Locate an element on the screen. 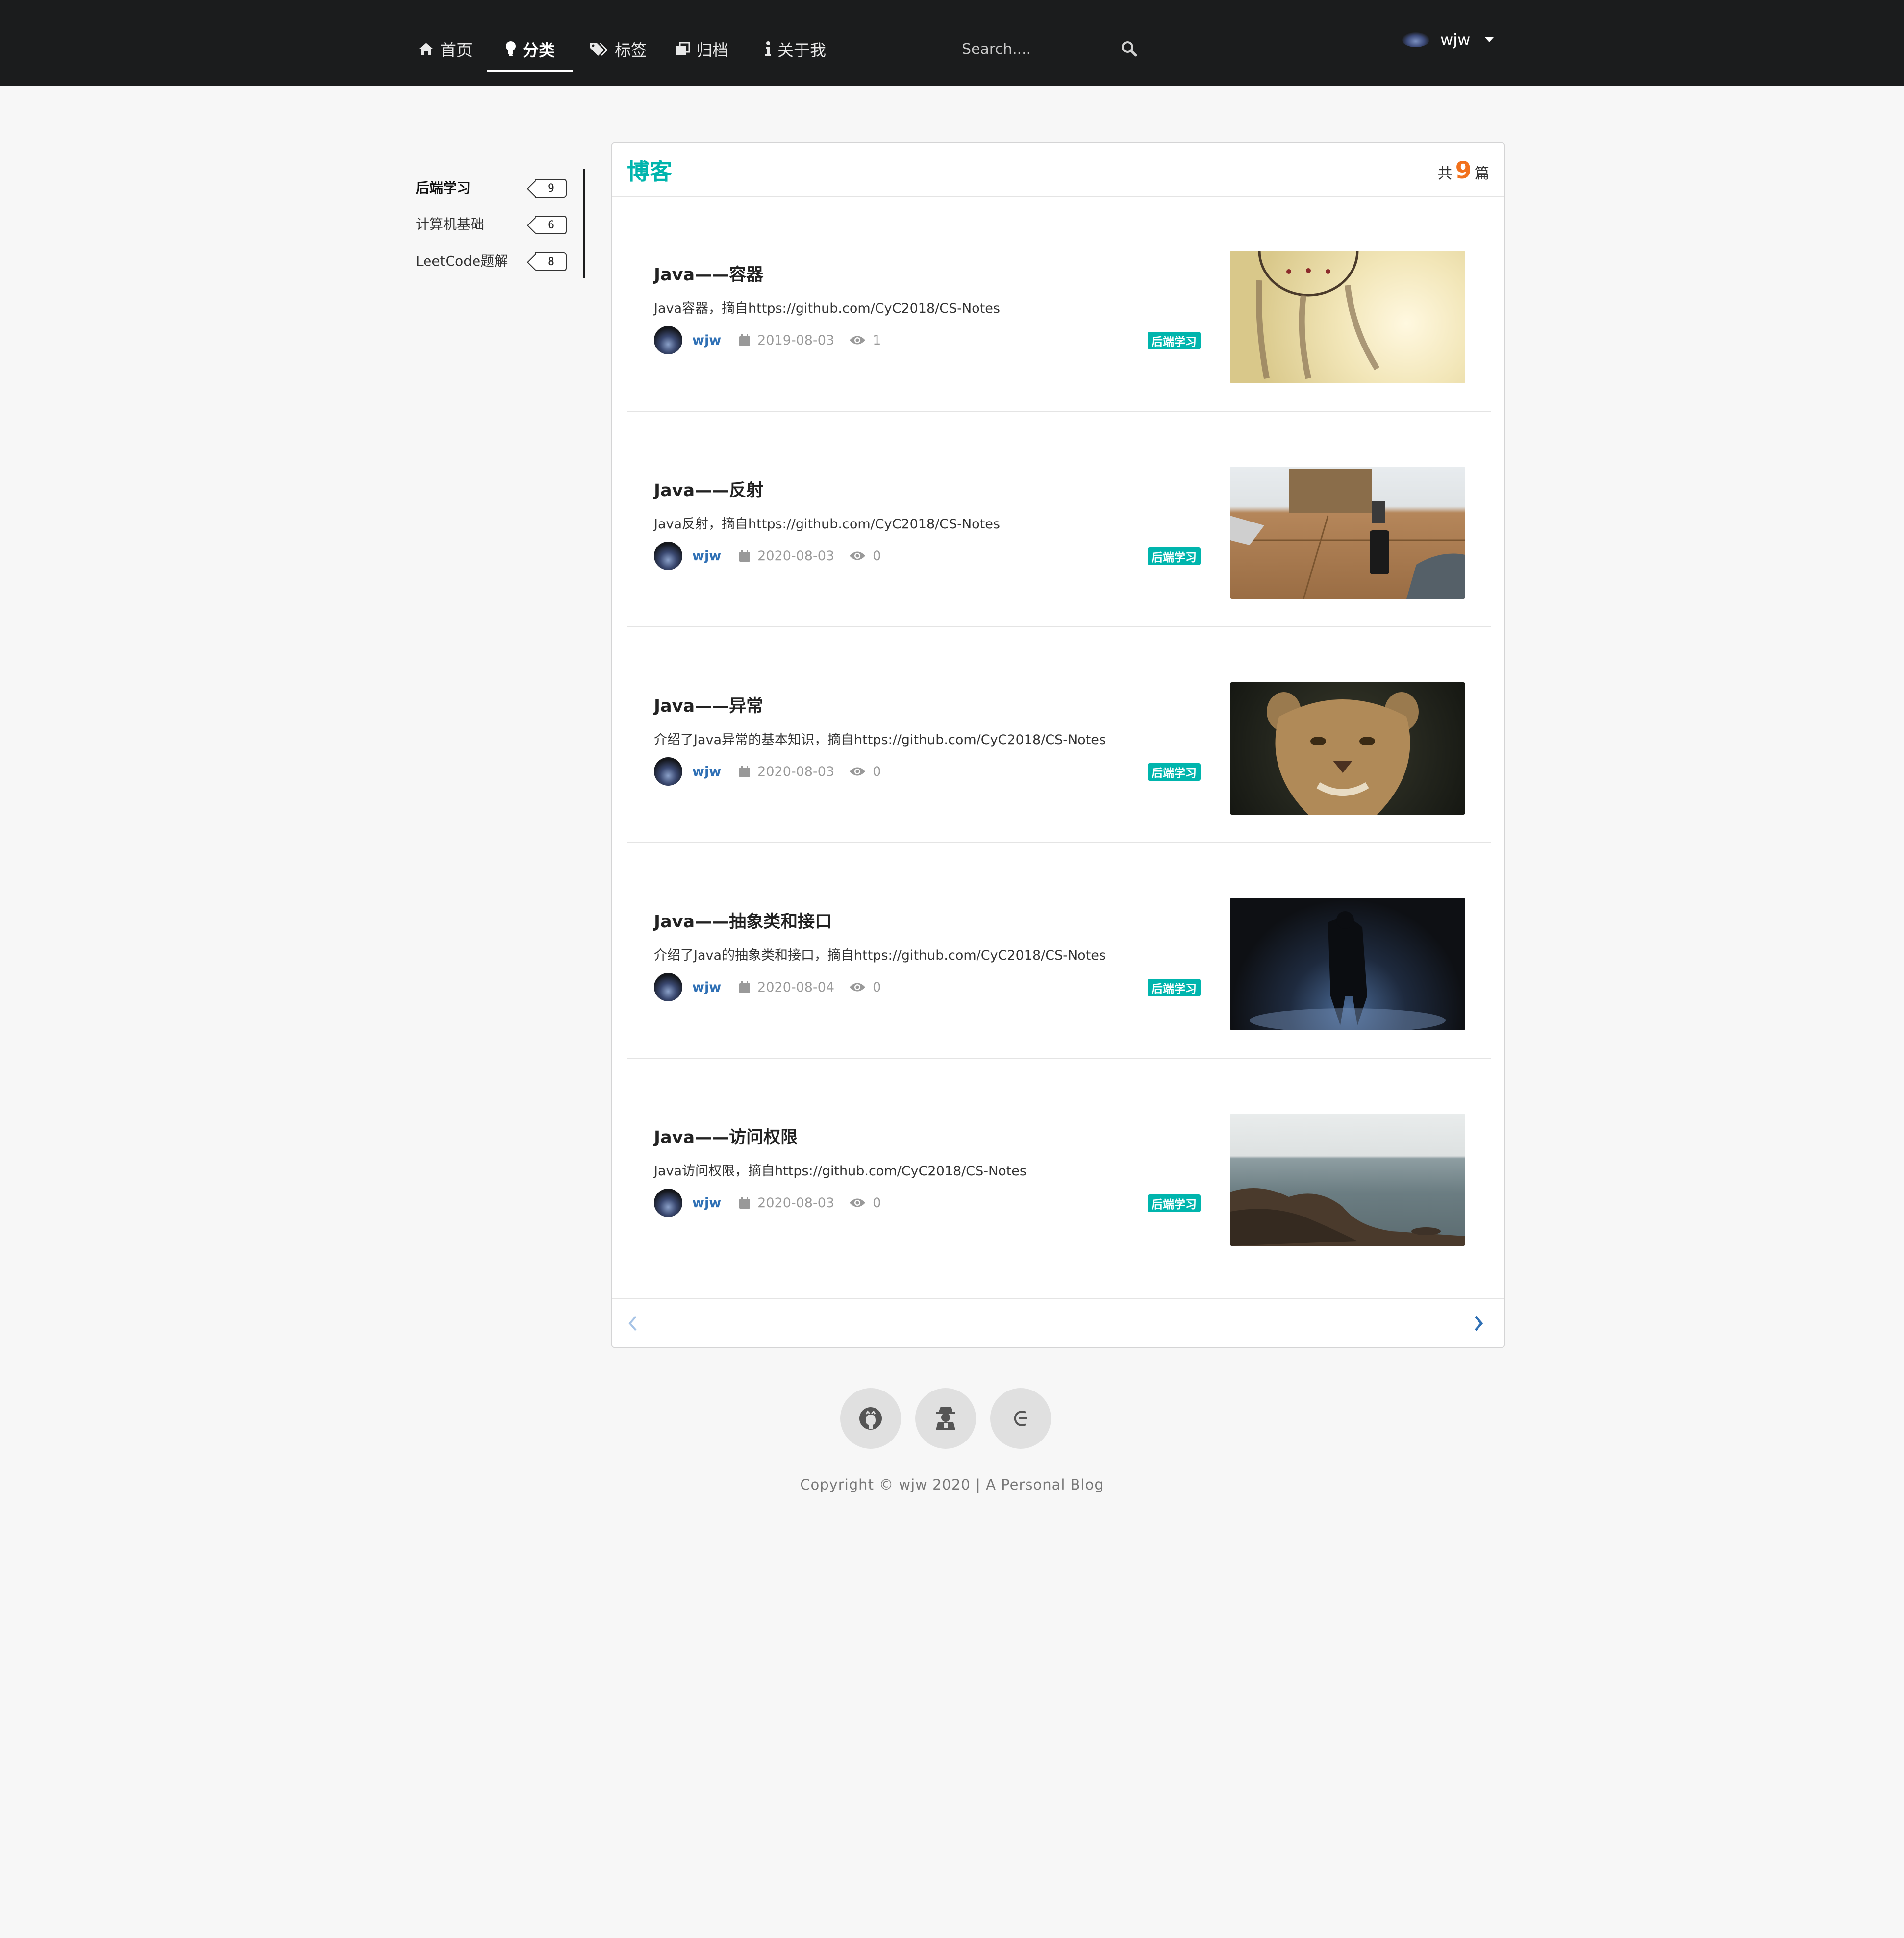 The image size is (1904, 1938). search-box is located at coordinates (1054, 49).